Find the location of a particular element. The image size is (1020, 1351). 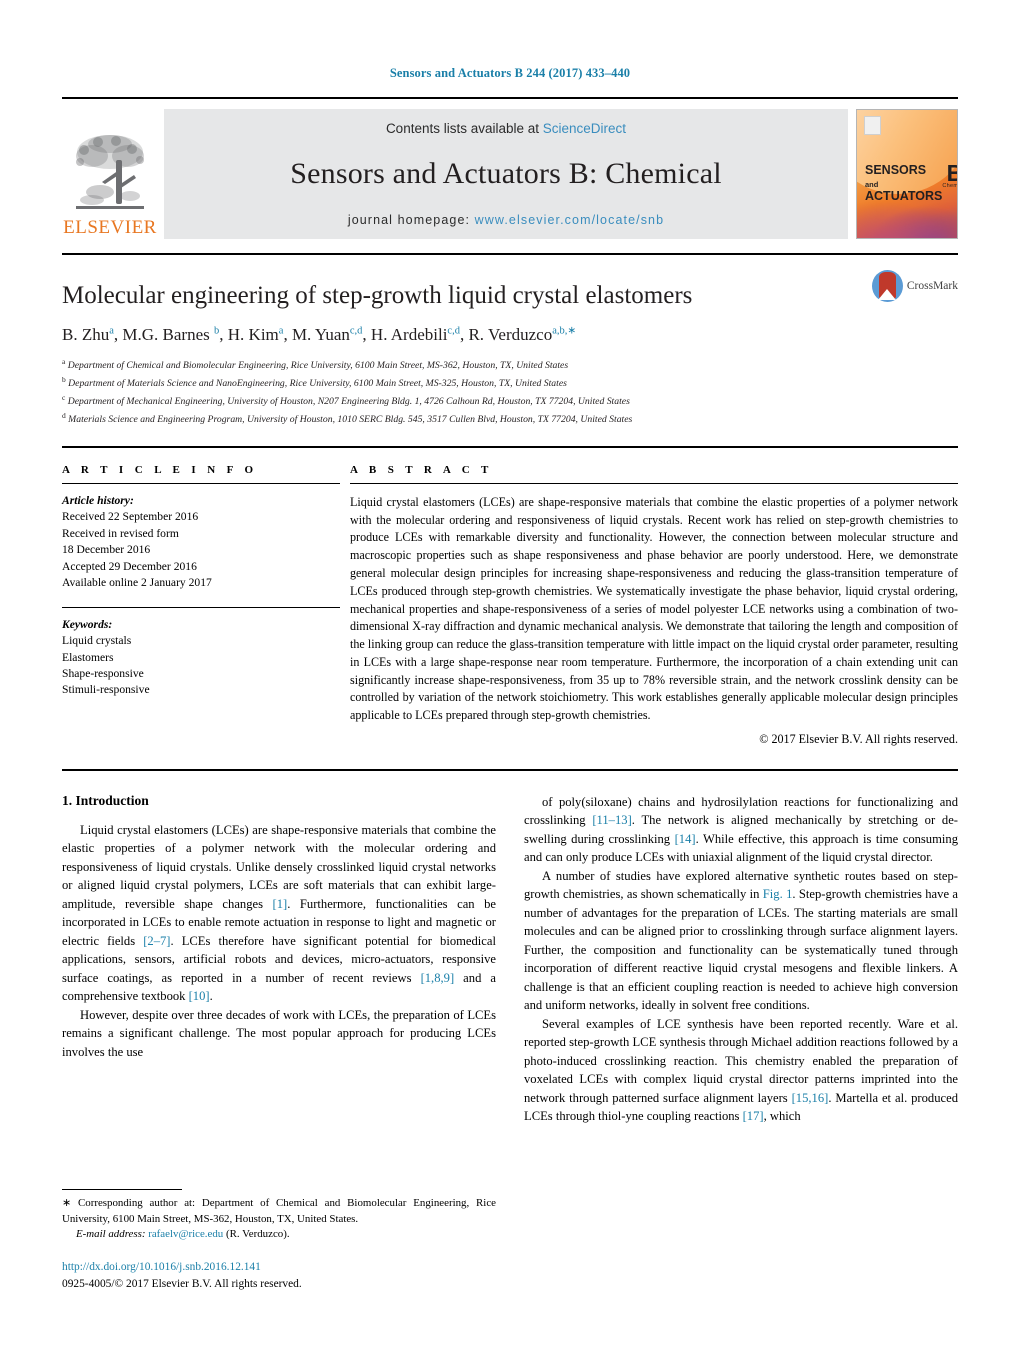

elsevier-tree-icon is located at coordinates (110, 172).